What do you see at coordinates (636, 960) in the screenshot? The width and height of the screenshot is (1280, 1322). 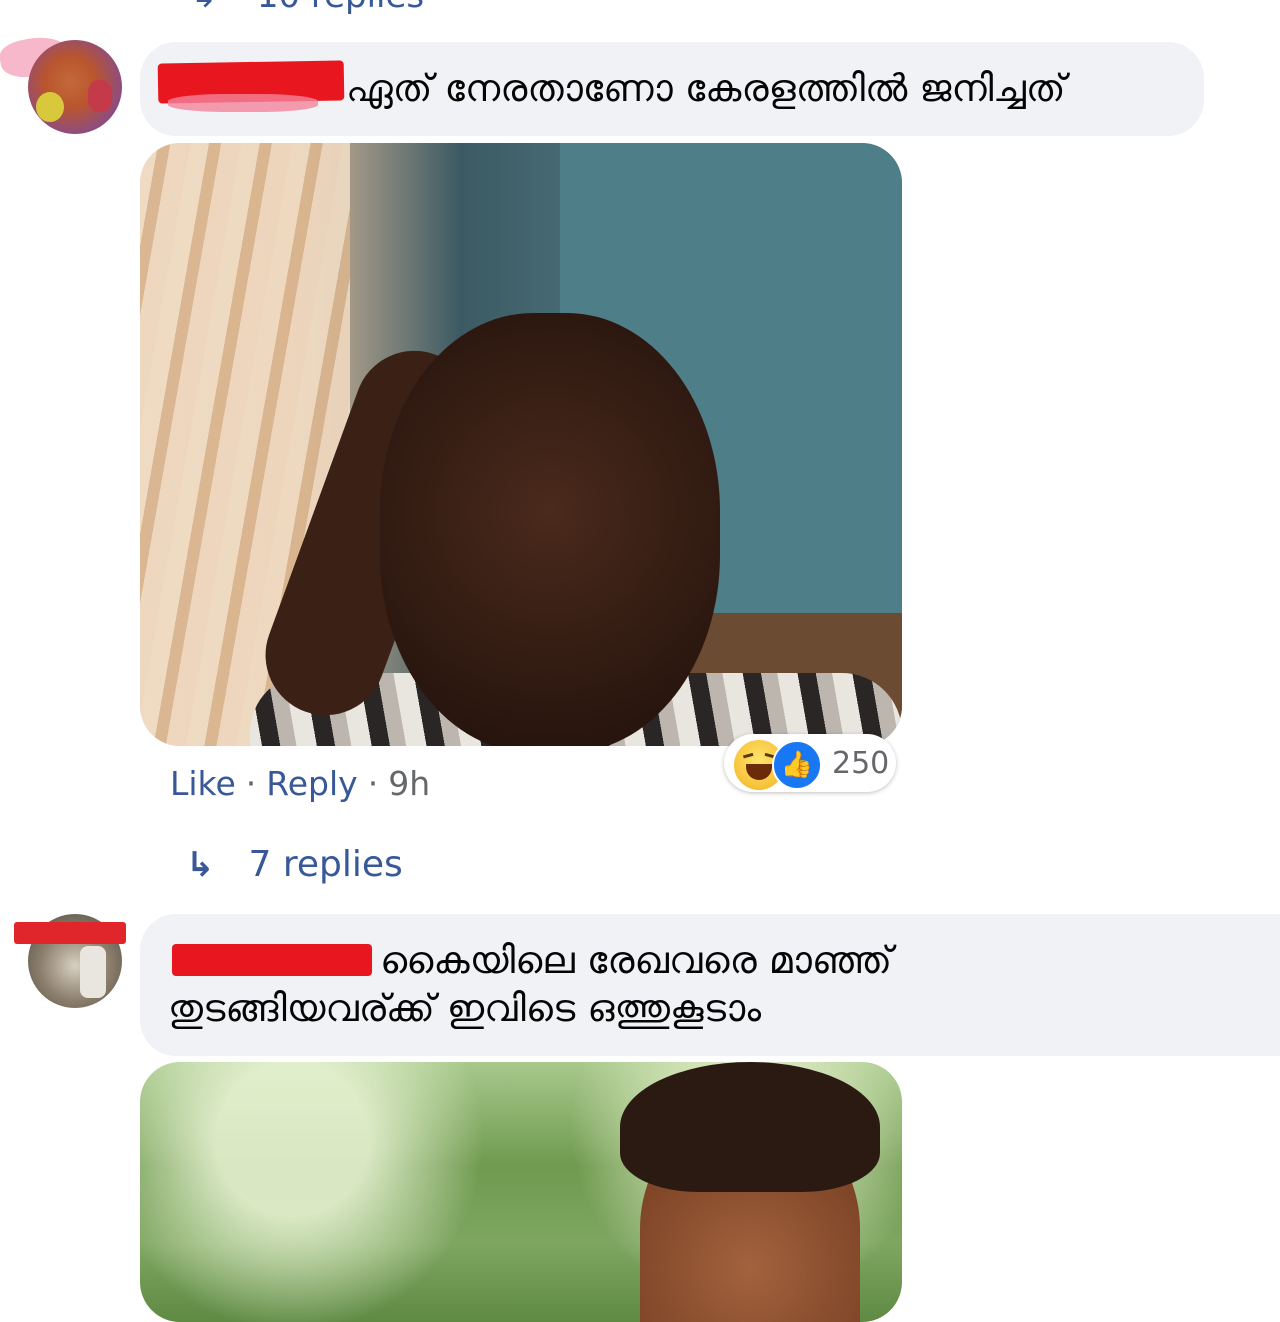 I see `comment-text-line1: കൈയിലെ രേഖവരെ മാഞ്ഞ്` at bounding box center [636, 960].